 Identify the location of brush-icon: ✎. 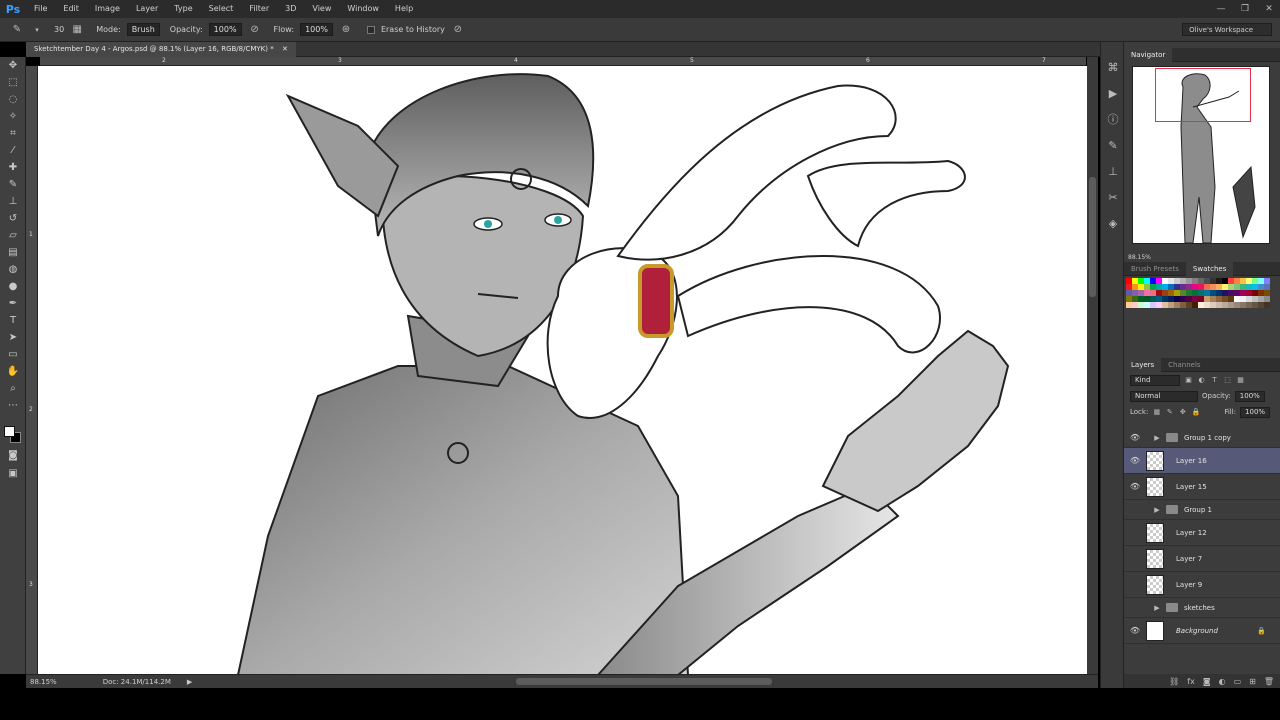
(1113, 145).